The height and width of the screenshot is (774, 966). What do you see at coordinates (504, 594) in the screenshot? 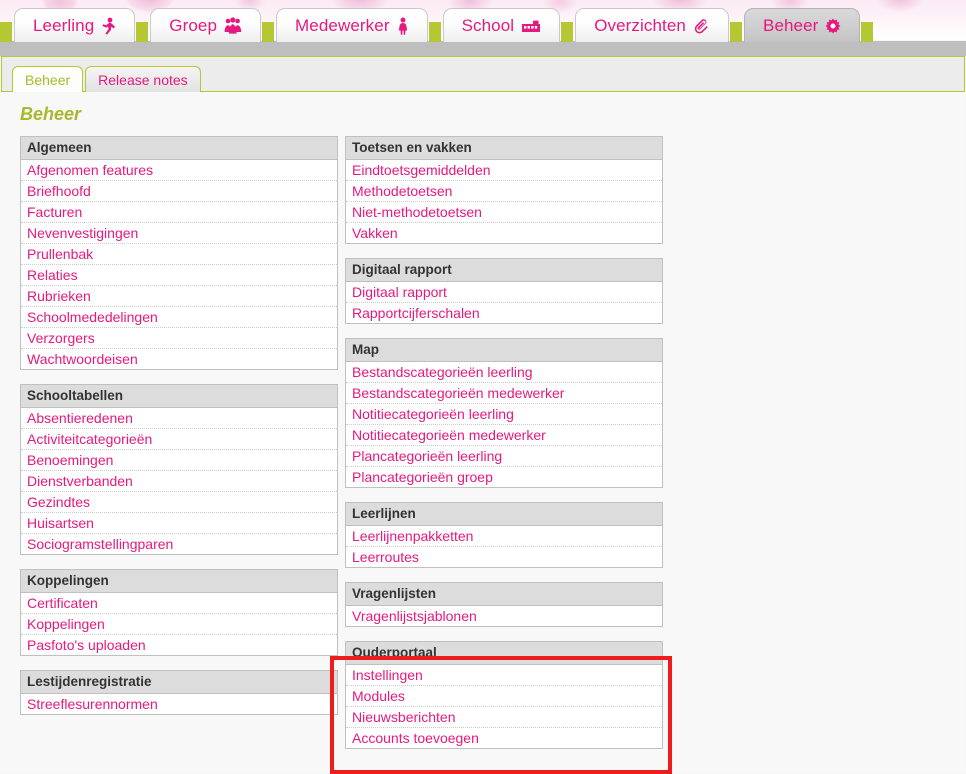
I see `section-header: Vragenlijsten` at bounding box center [504, 594].